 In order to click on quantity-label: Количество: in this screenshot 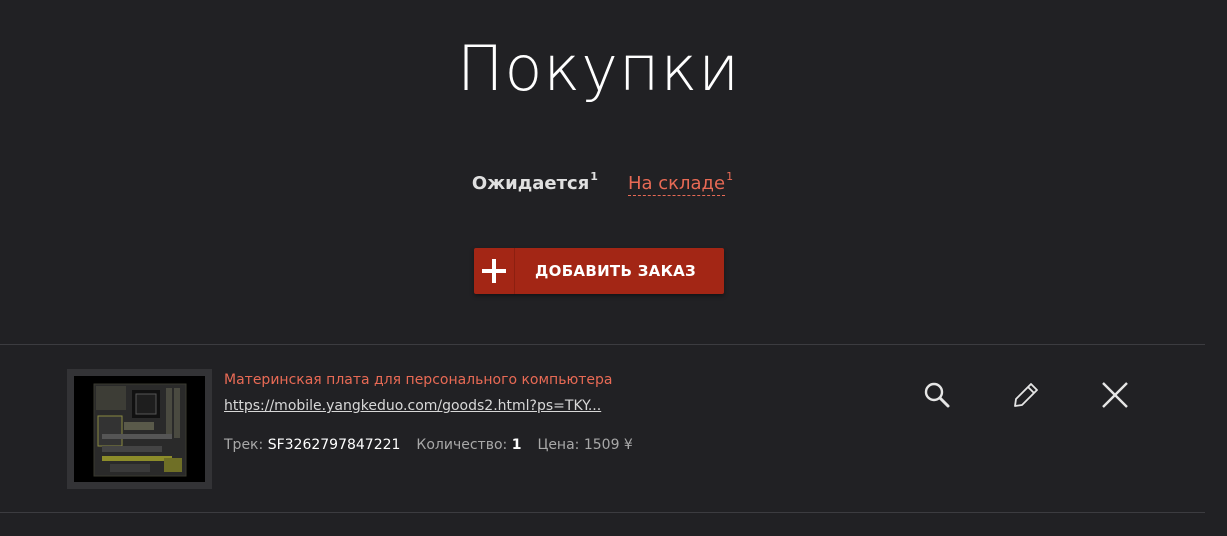, I will do `click(462, 445)`.